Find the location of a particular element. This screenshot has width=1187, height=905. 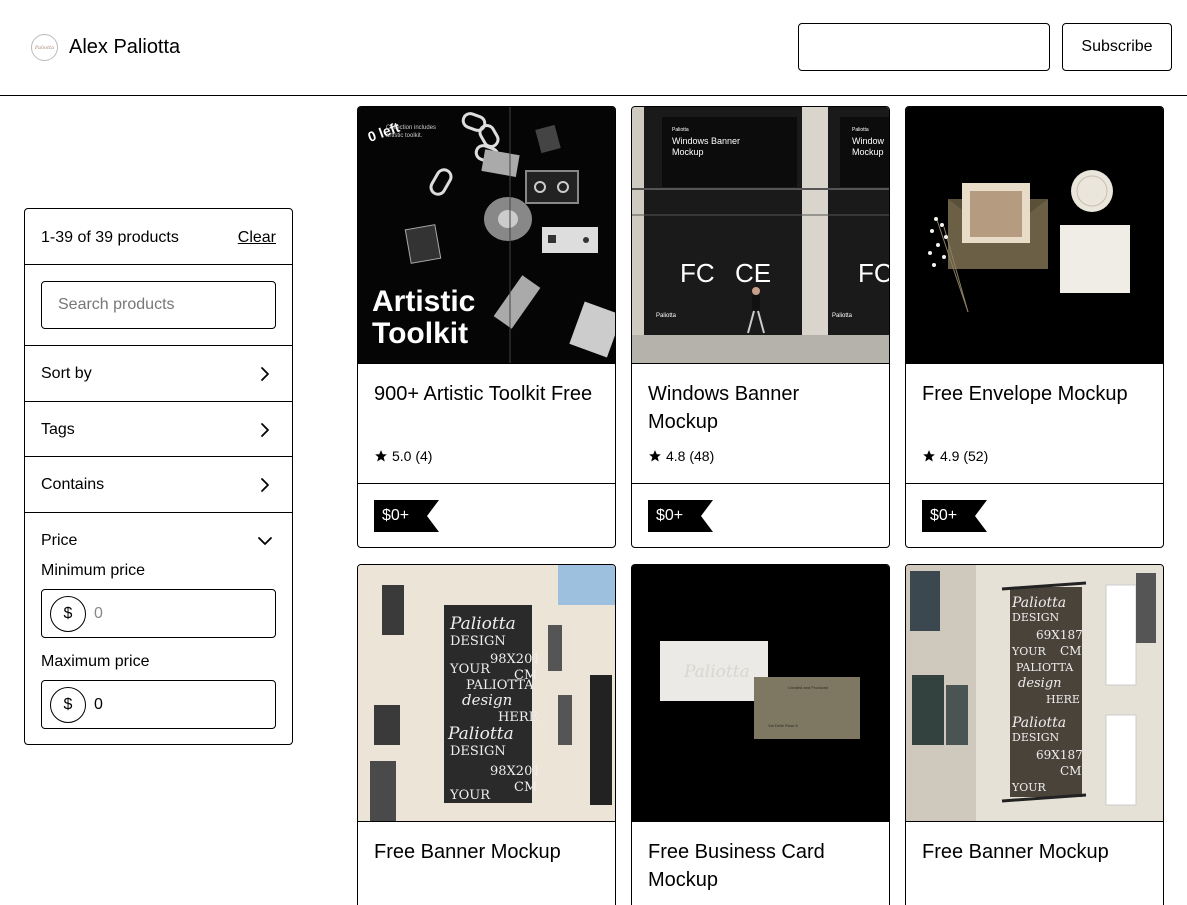

min-price-label: Minimum price is located at coordinates (93, 570).